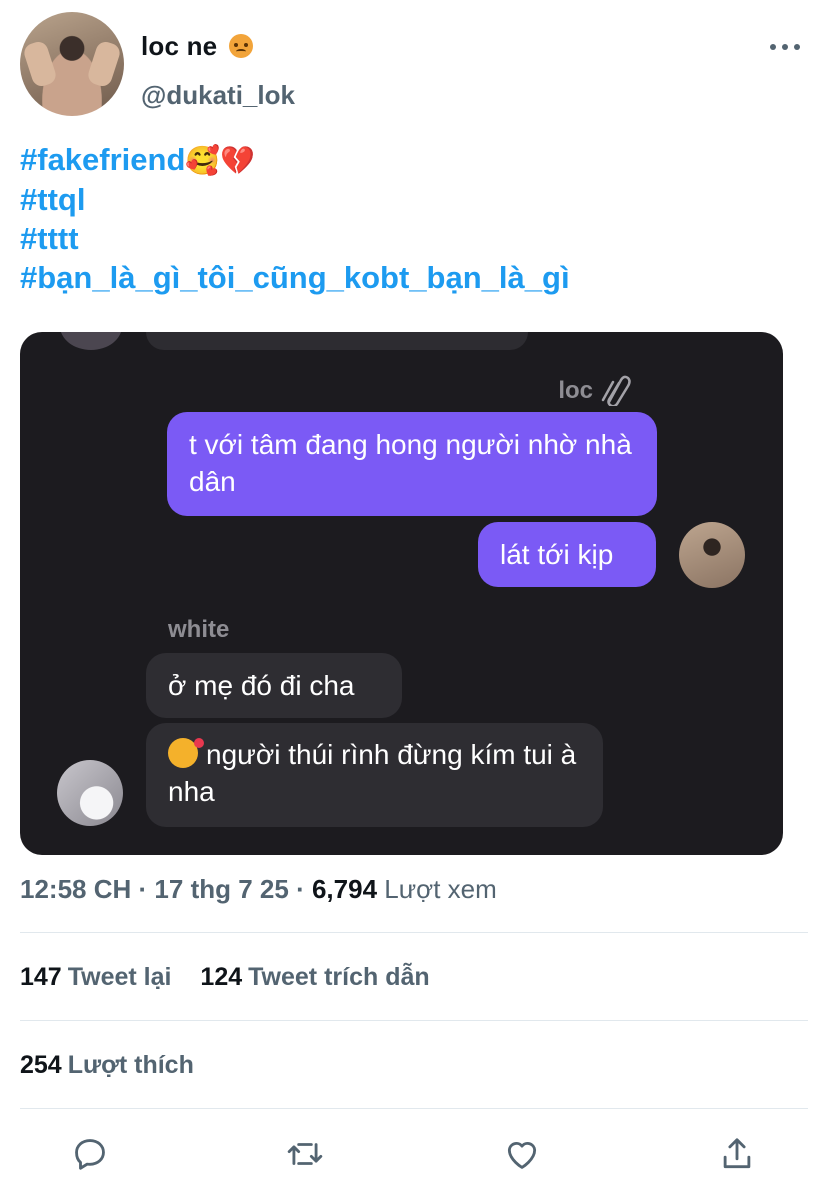  I want to click on author-display-name: loc ne, so click(197, 46).